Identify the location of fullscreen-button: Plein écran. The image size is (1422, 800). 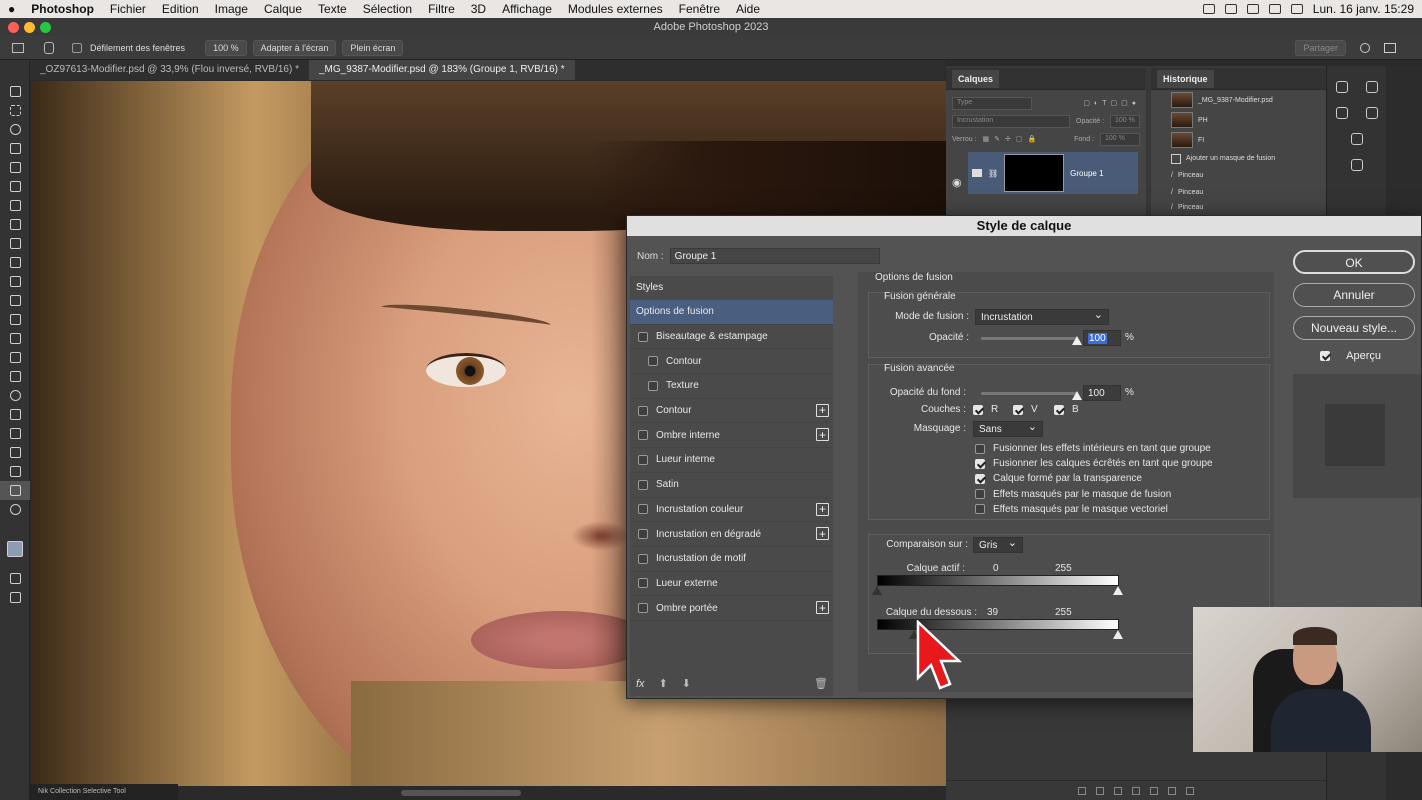
(373, 47).